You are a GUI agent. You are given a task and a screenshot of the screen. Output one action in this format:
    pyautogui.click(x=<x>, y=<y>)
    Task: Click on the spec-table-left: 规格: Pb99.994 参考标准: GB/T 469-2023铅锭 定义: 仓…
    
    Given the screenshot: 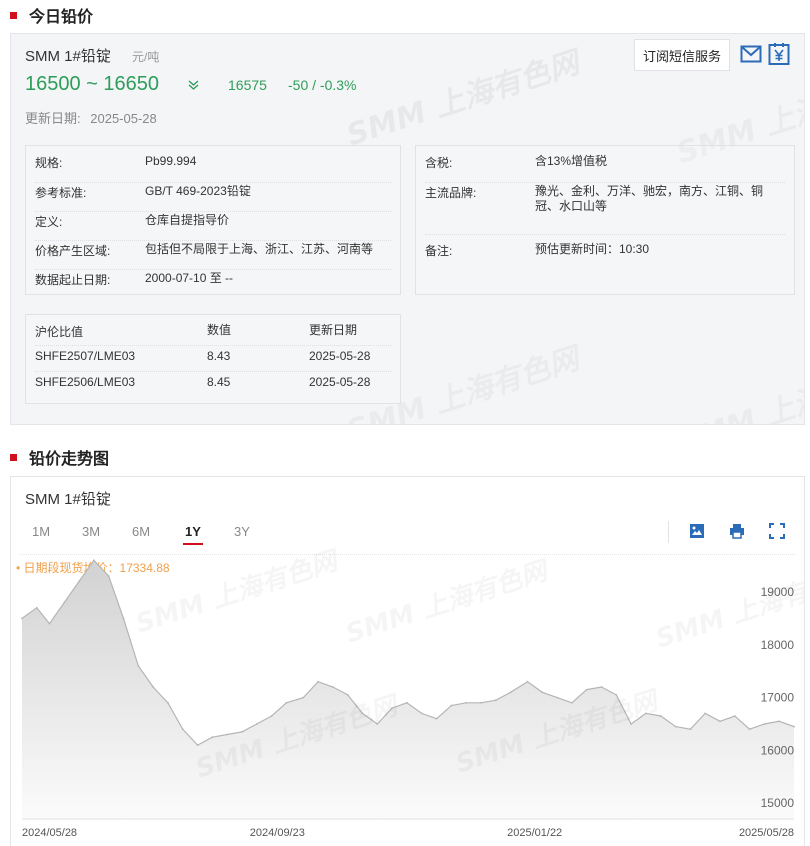 What is the action you would take?
    pyautogui.click(x=213, y=220)
    